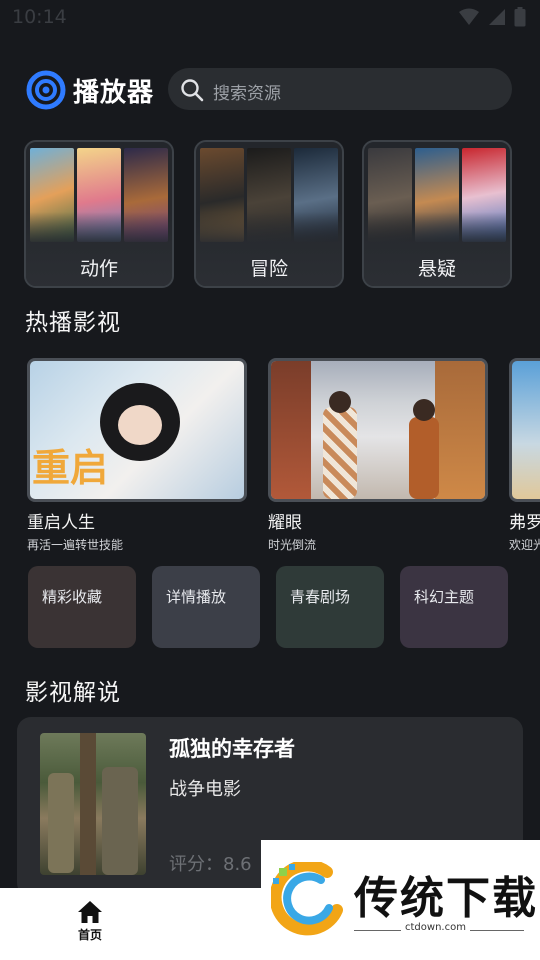 The image size is (540, 960). Describe the element at coordinates (437, 214) in the screenshot. I see `genre-card-mystery: 悬疑` at that location.